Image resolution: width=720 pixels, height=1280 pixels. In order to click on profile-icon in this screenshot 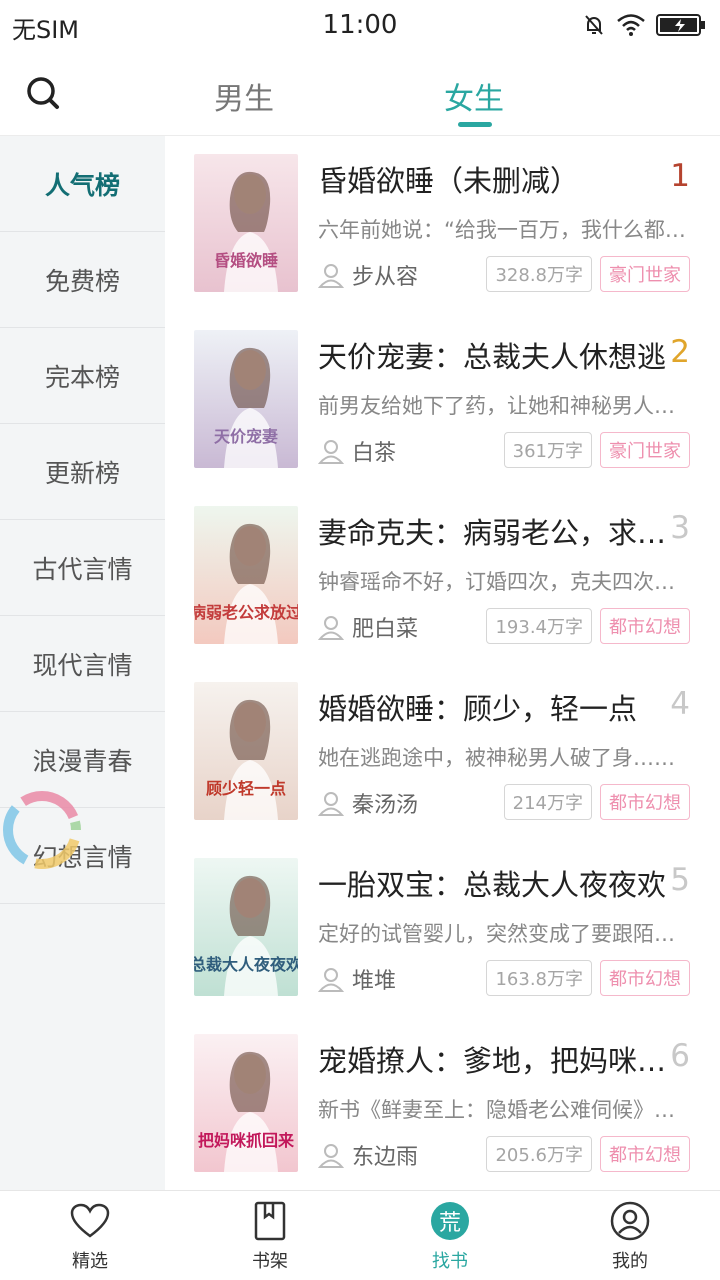, I will do `click(630, 1221)`.